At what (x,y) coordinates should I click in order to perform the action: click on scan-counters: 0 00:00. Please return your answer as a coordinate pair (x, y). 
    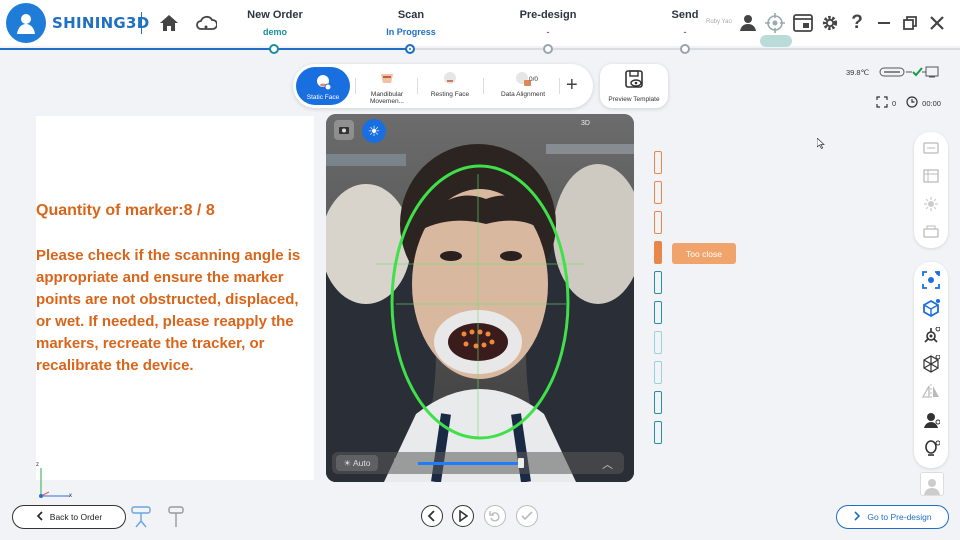
    Looking at the image, I should click on (908, 103).